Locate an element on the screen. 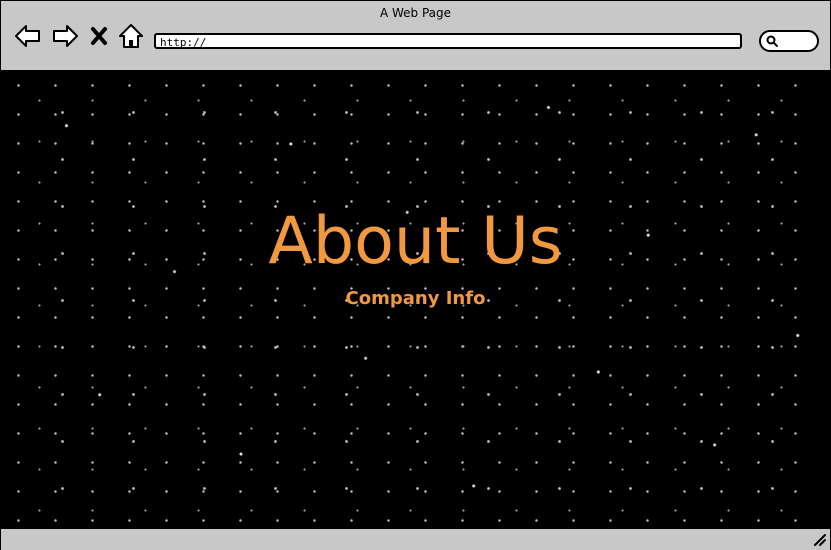  forward-button is located at coordinates (65, 36).